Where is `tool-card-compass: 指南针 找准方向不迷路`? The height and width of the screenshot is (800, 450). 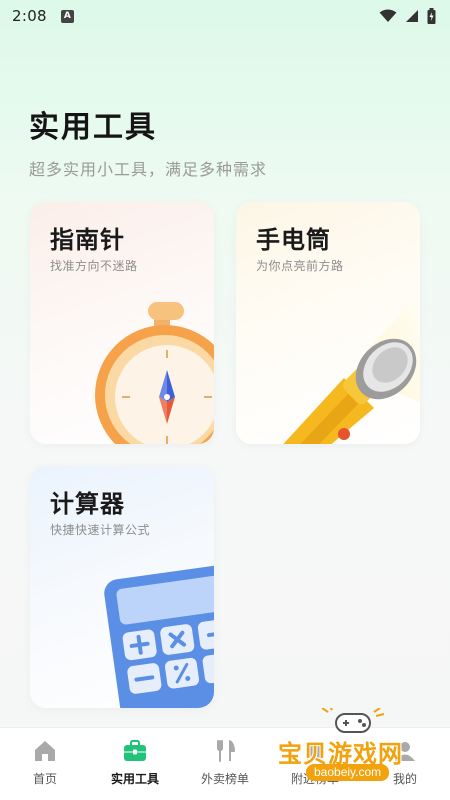 tool-card-compass: 指南针 找准方向不迷路 is located at coordinates (122, 323).